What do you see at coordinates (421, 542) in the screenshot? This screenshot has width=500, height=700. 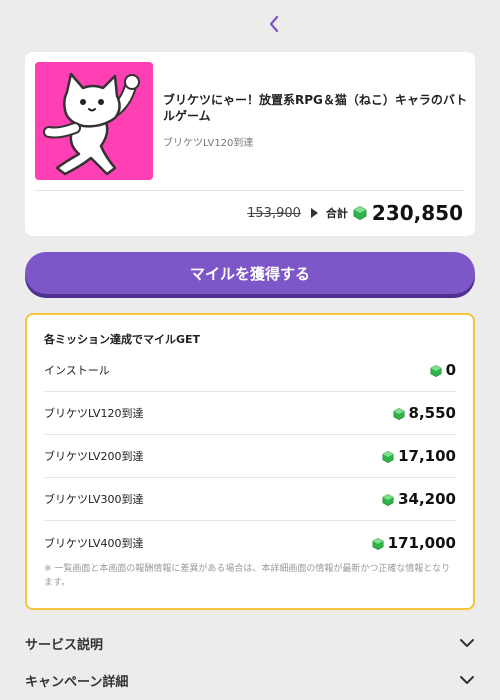 I see `mission-value: 171,000` at bounding box center [421, 542].